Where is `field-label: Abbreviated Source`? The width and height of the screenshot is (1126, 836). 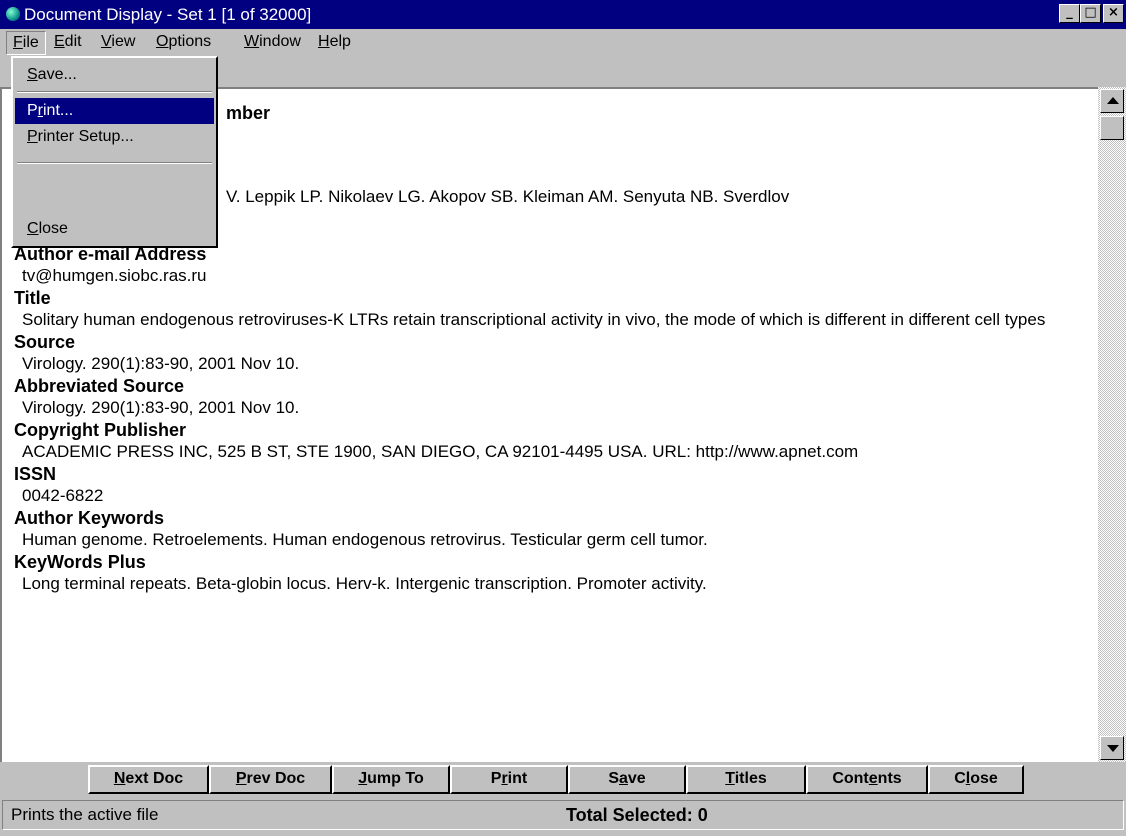
field-label: Abbreviated Source is located at coordinates (99, 386).